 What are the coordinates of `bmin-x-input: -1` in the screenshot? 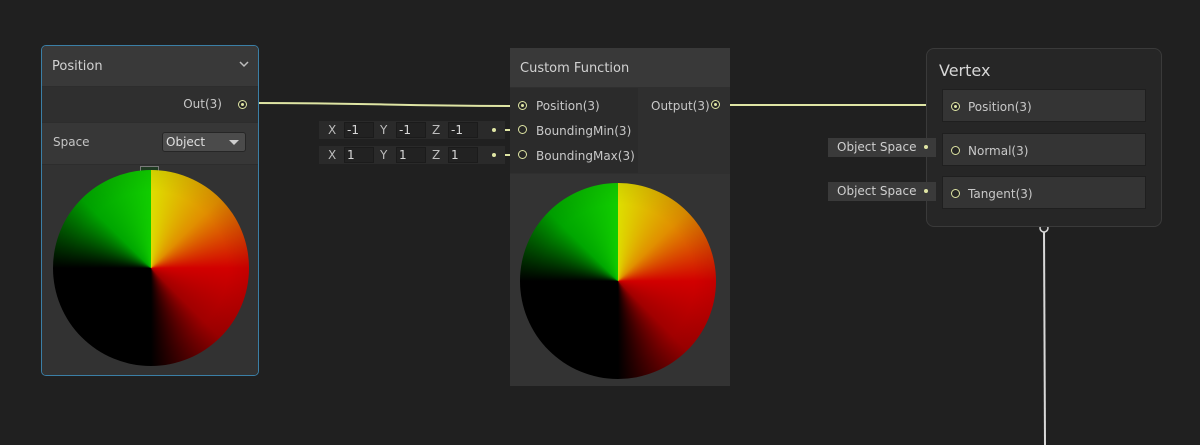 It's located at (359, 130).